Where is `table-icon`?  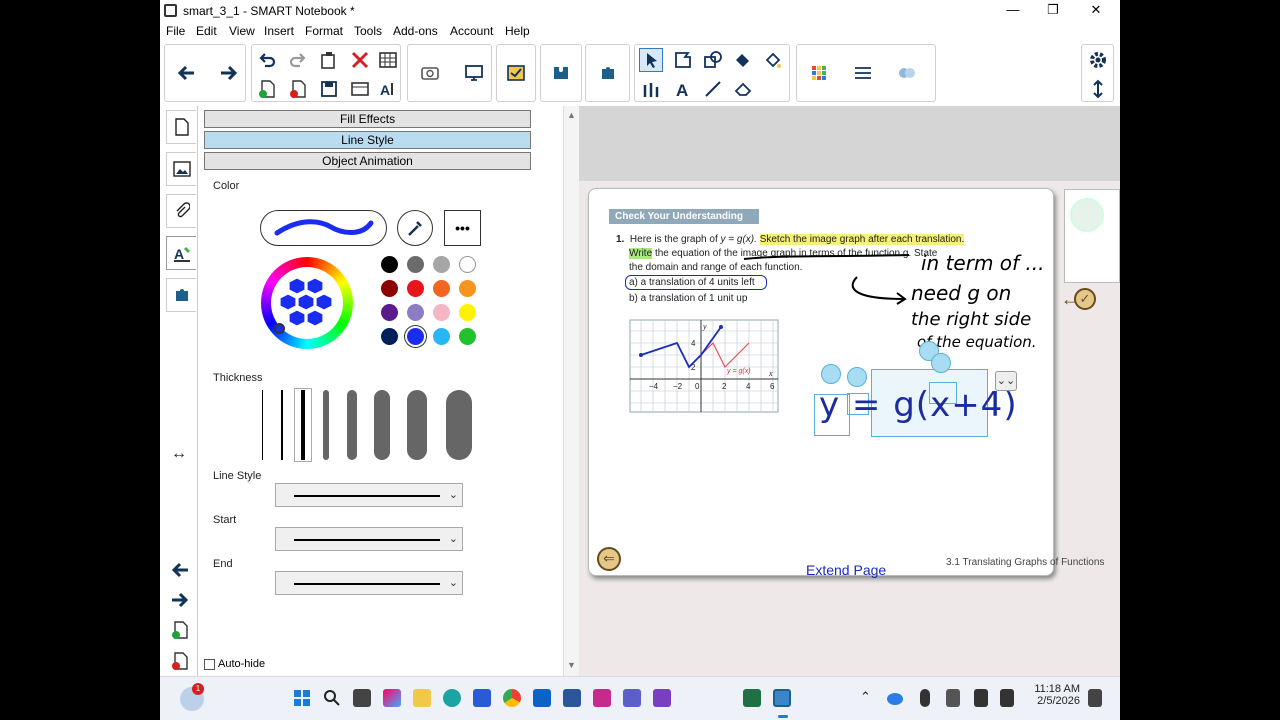
table-icon is located at coordinates (388, 60).